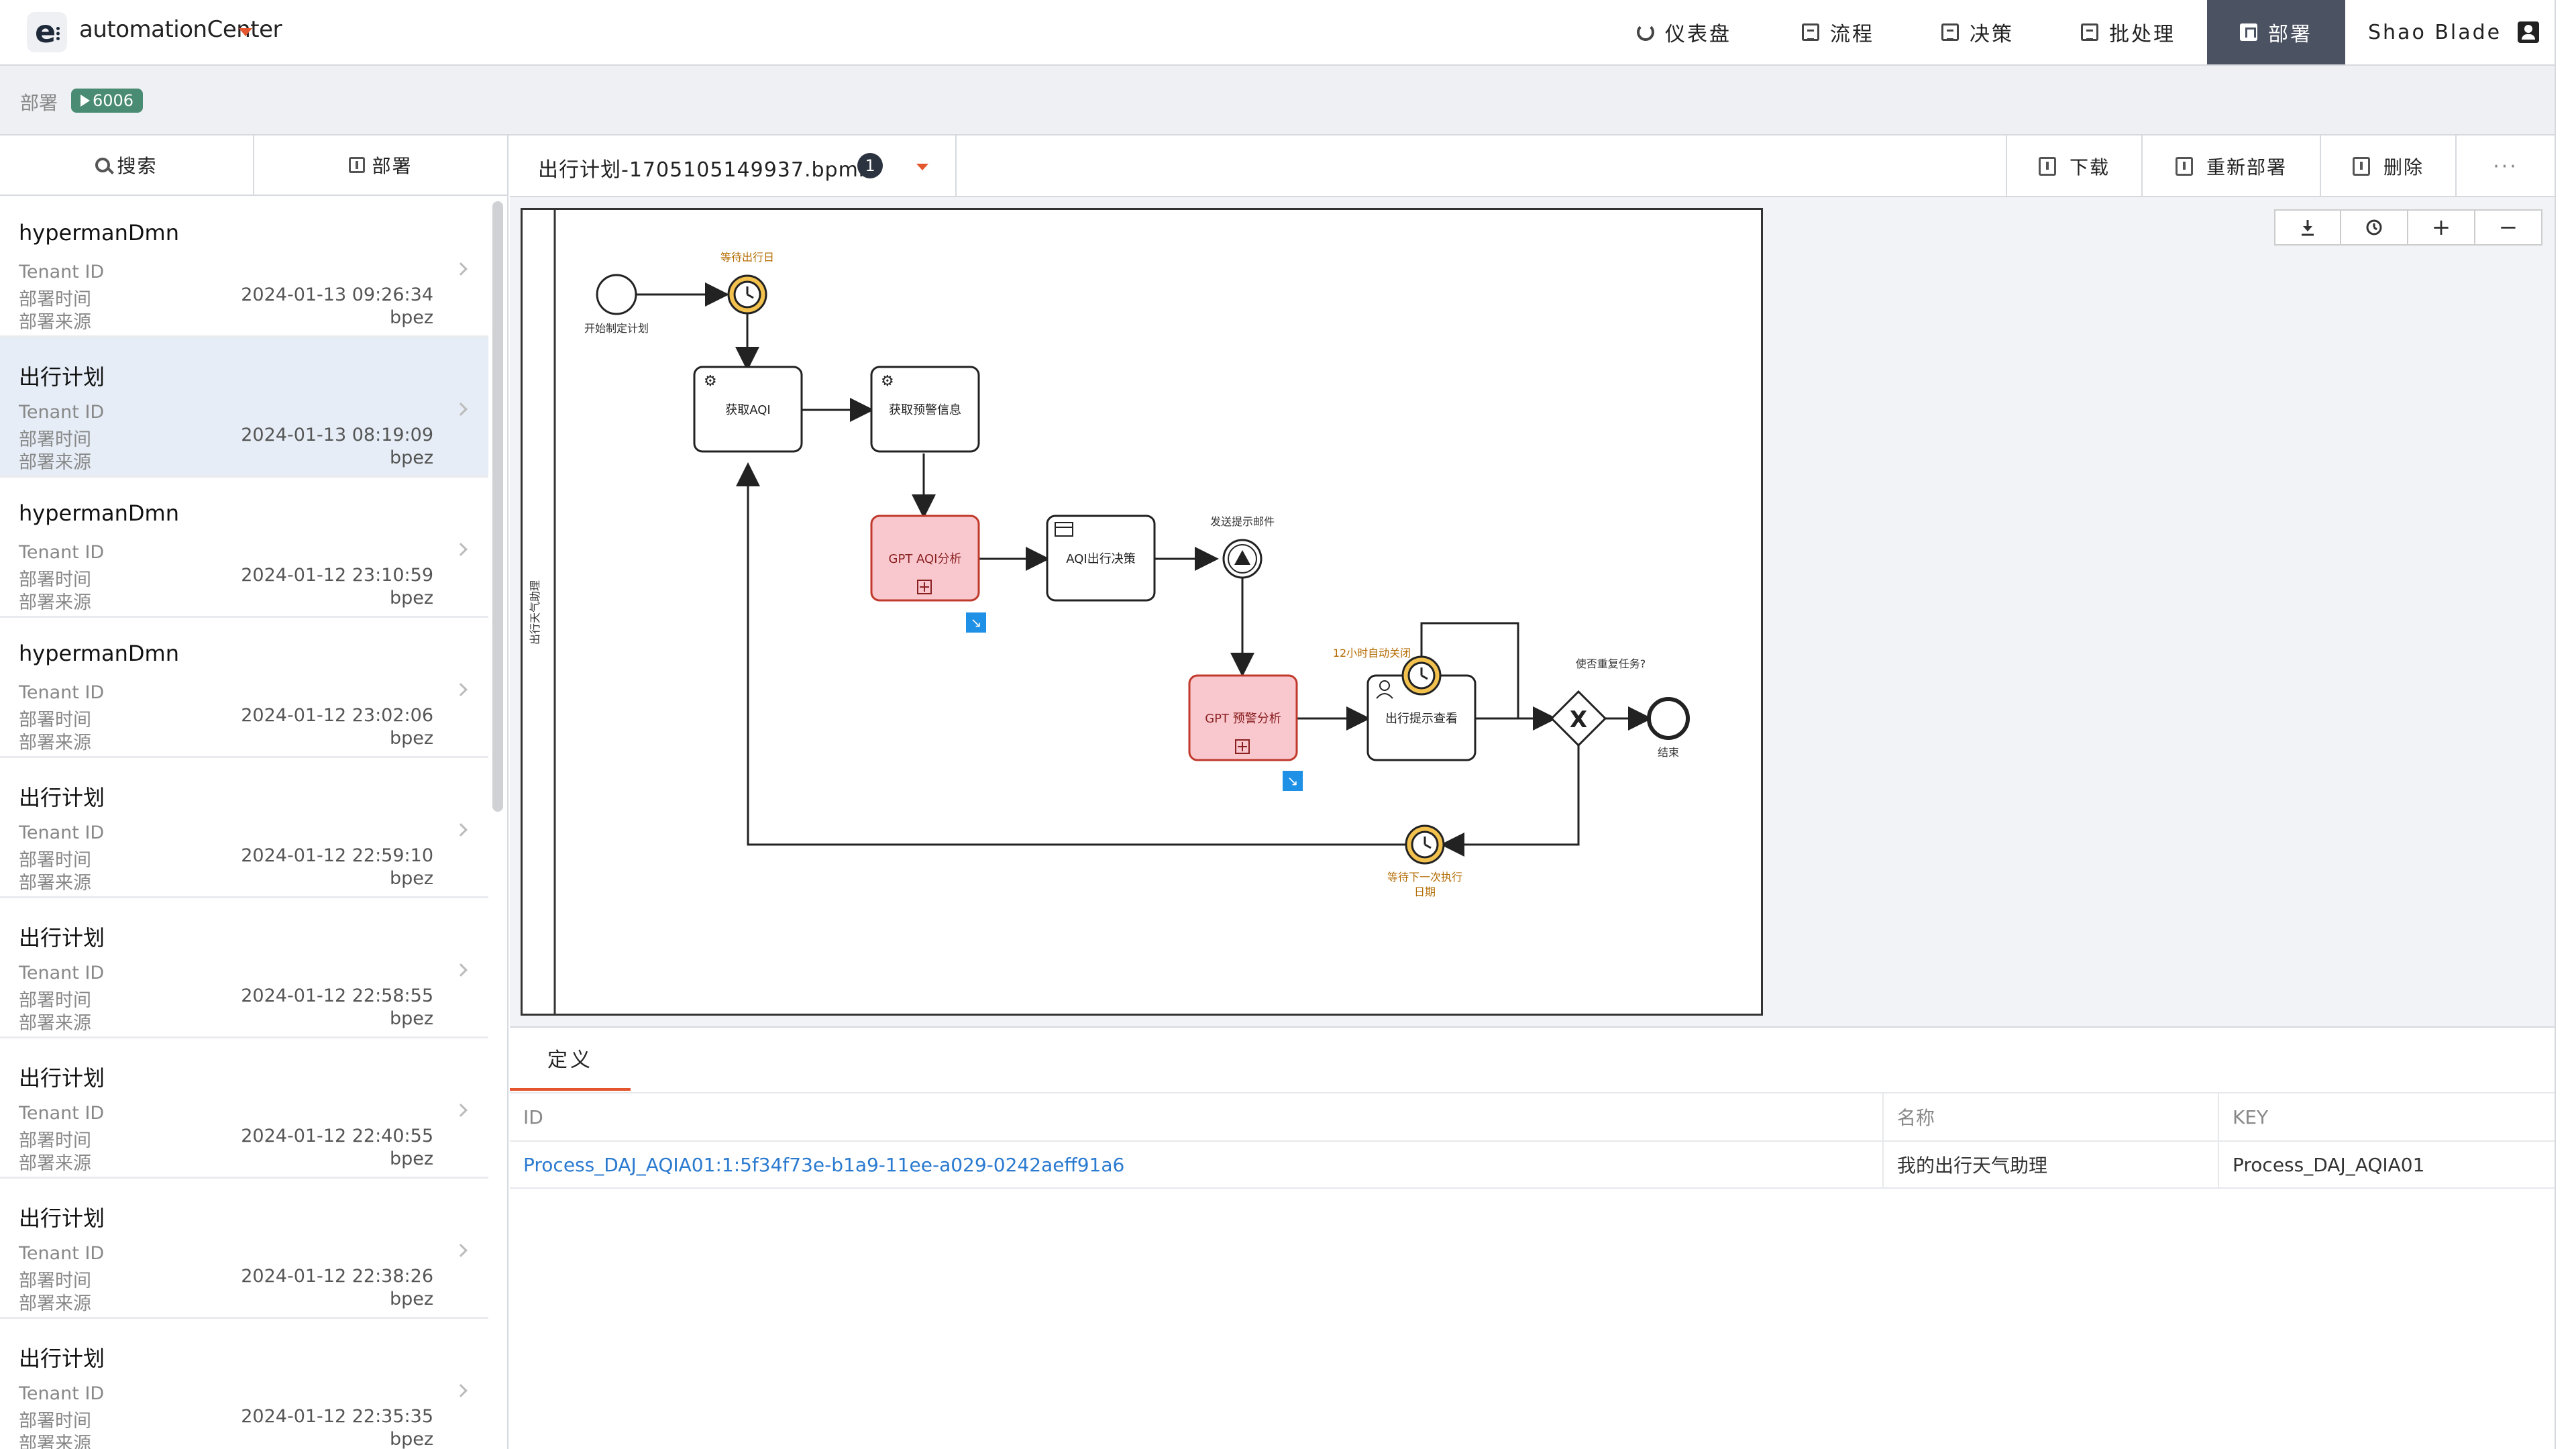 This screenshot has height=1449, width=2576. I want to click on user-menu: Shao Blade, so click(2454, 32).